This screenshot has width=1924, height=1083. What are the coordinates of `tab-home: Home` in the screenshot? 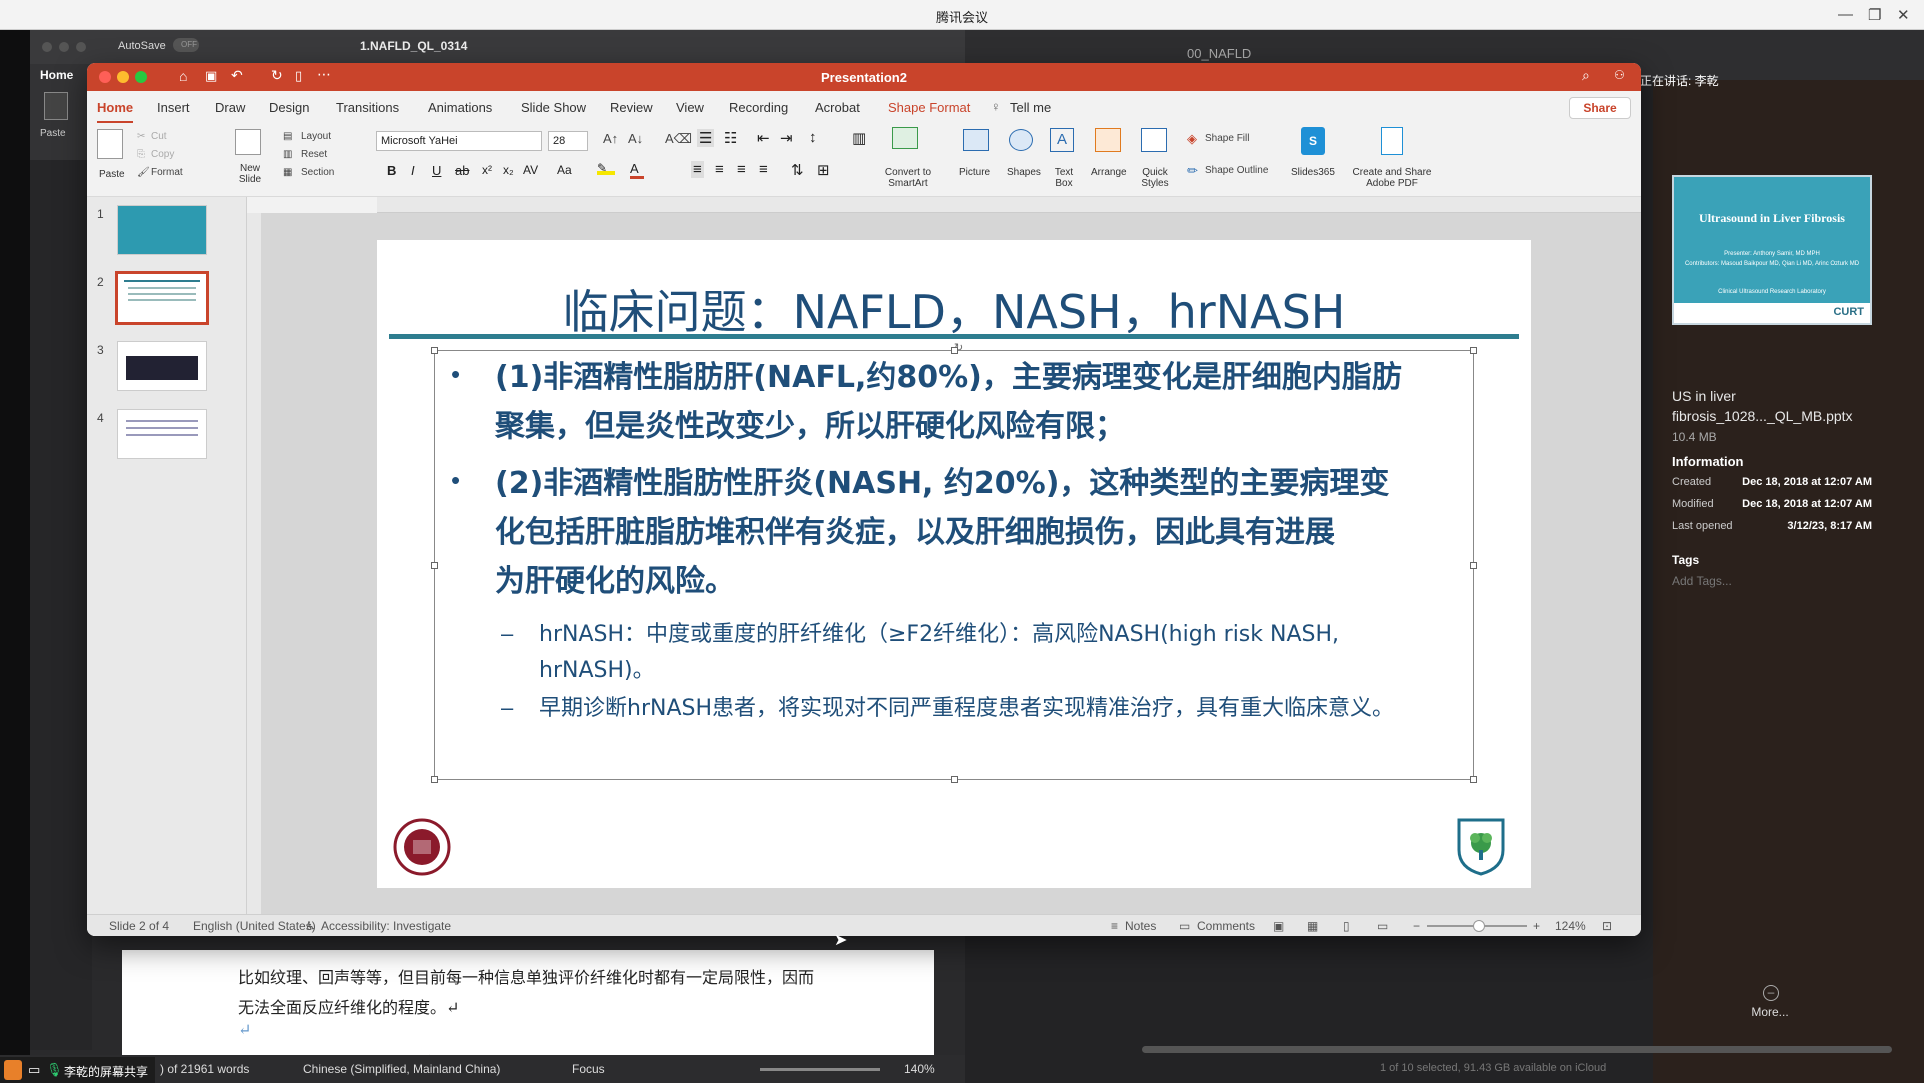 It's located at (115, 112).